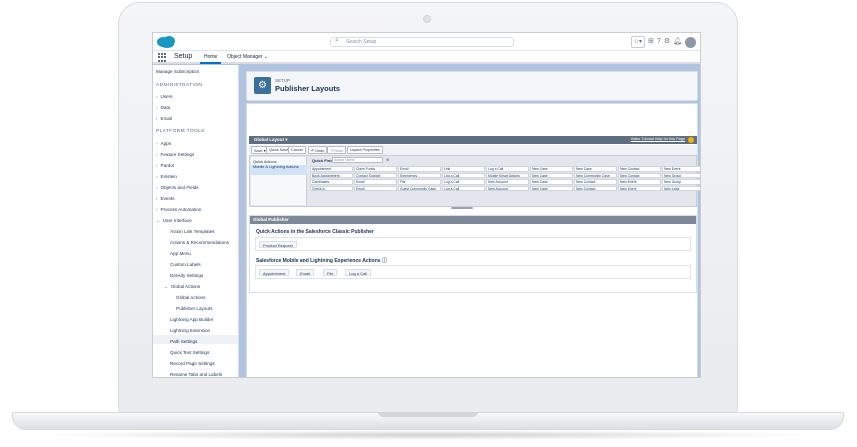 The image size is (857, 447). Describe the element at coordinates (422, 42) in the screenshot. I see `search-input: ⌕ Search Setup` at that location.